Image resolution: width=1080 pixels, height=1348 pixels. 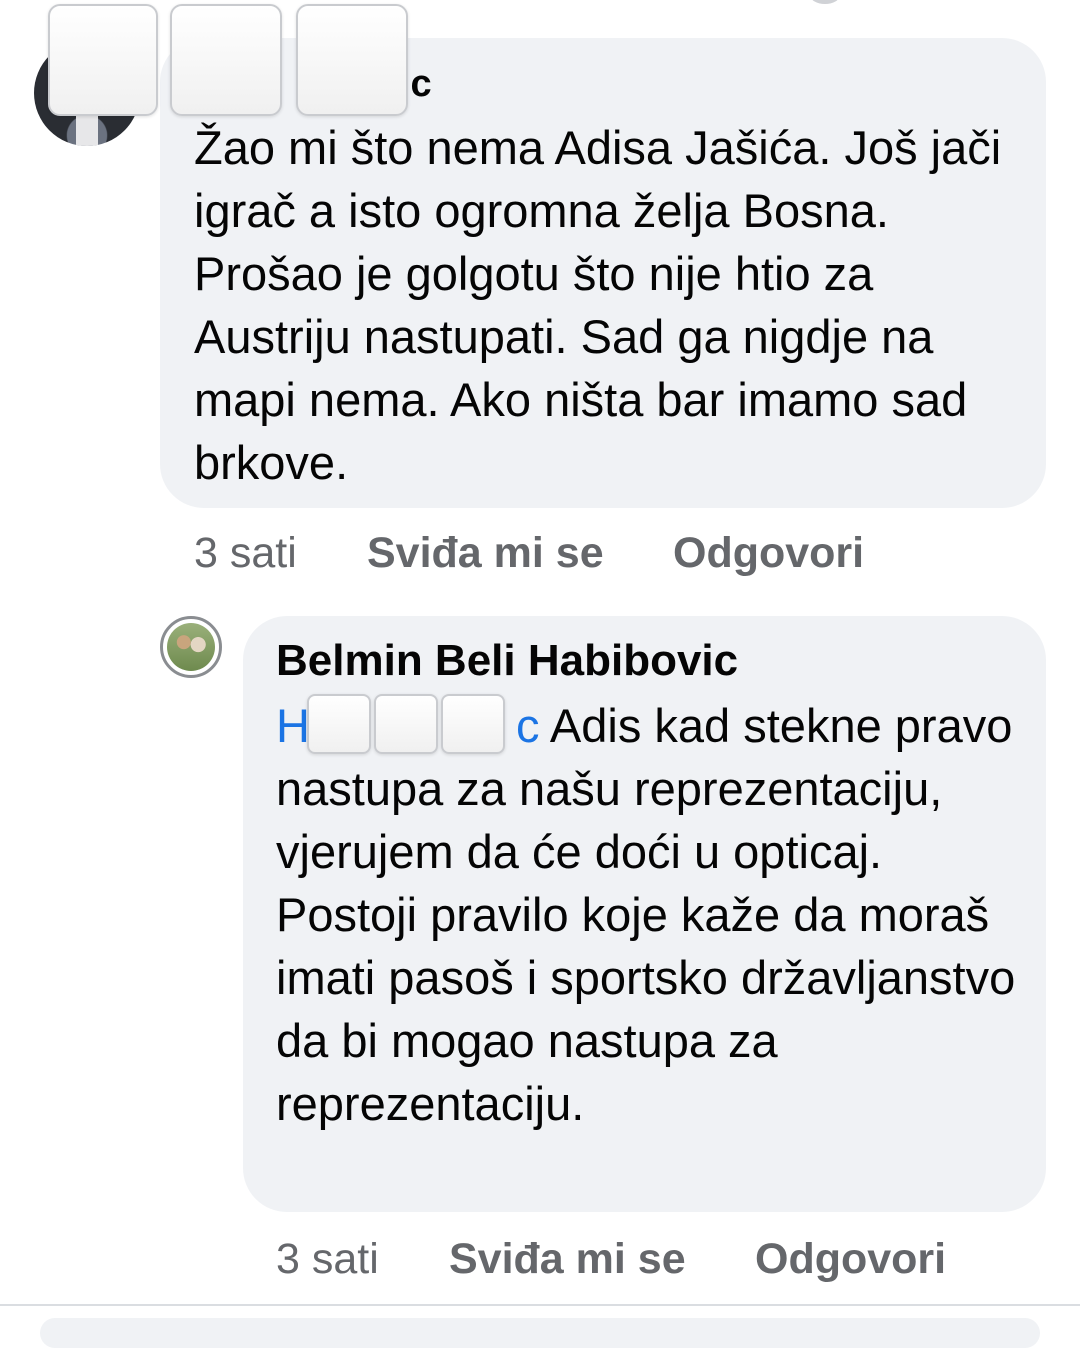 What do you see at coordinates (327, 1259) in the screenshot?
I see `reply-timestamp: 3 sati` at bounding box center [327, 1259].